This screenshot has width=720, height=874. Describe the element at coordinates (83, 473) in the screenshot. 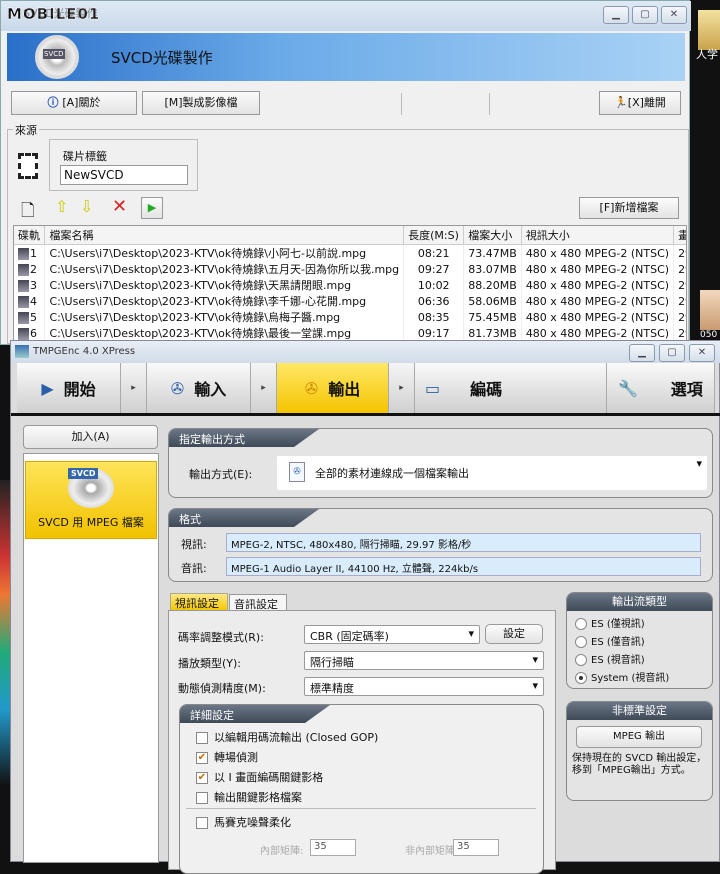

I see `disc-logo-text: SVCD` at that location.